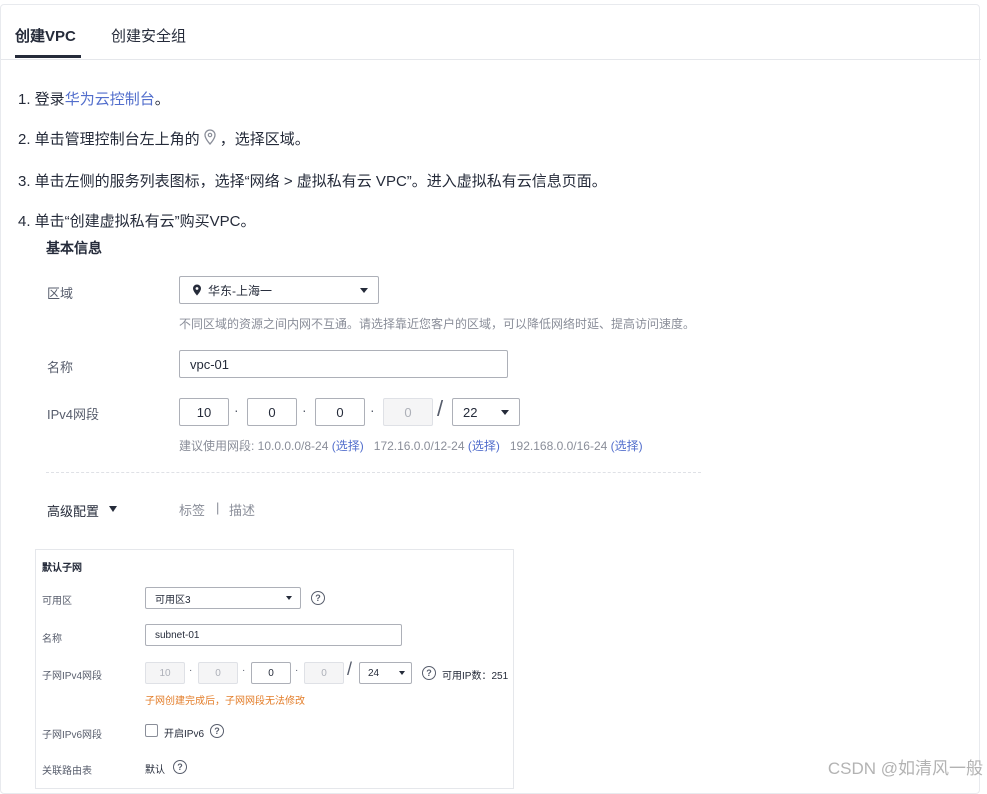 This screenshot has width=987, height=794. What do you see at coordinates (74, 248) in the screenshot?
I see `basic-info-title: 基本信息` at bounding box center [74, 248].